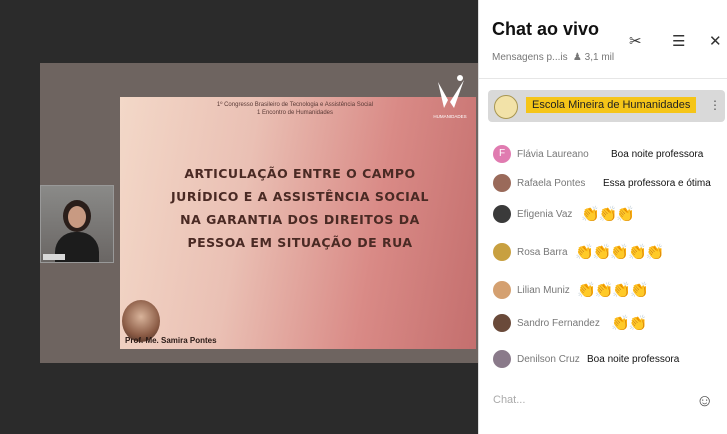 The height and width of the screenshot is (434, 727). What do you see at coordinates (450, 97) in the screenshot?
I see `humanidades-logo-icon: HUMANIDADES` at bounding box center [450, 97].